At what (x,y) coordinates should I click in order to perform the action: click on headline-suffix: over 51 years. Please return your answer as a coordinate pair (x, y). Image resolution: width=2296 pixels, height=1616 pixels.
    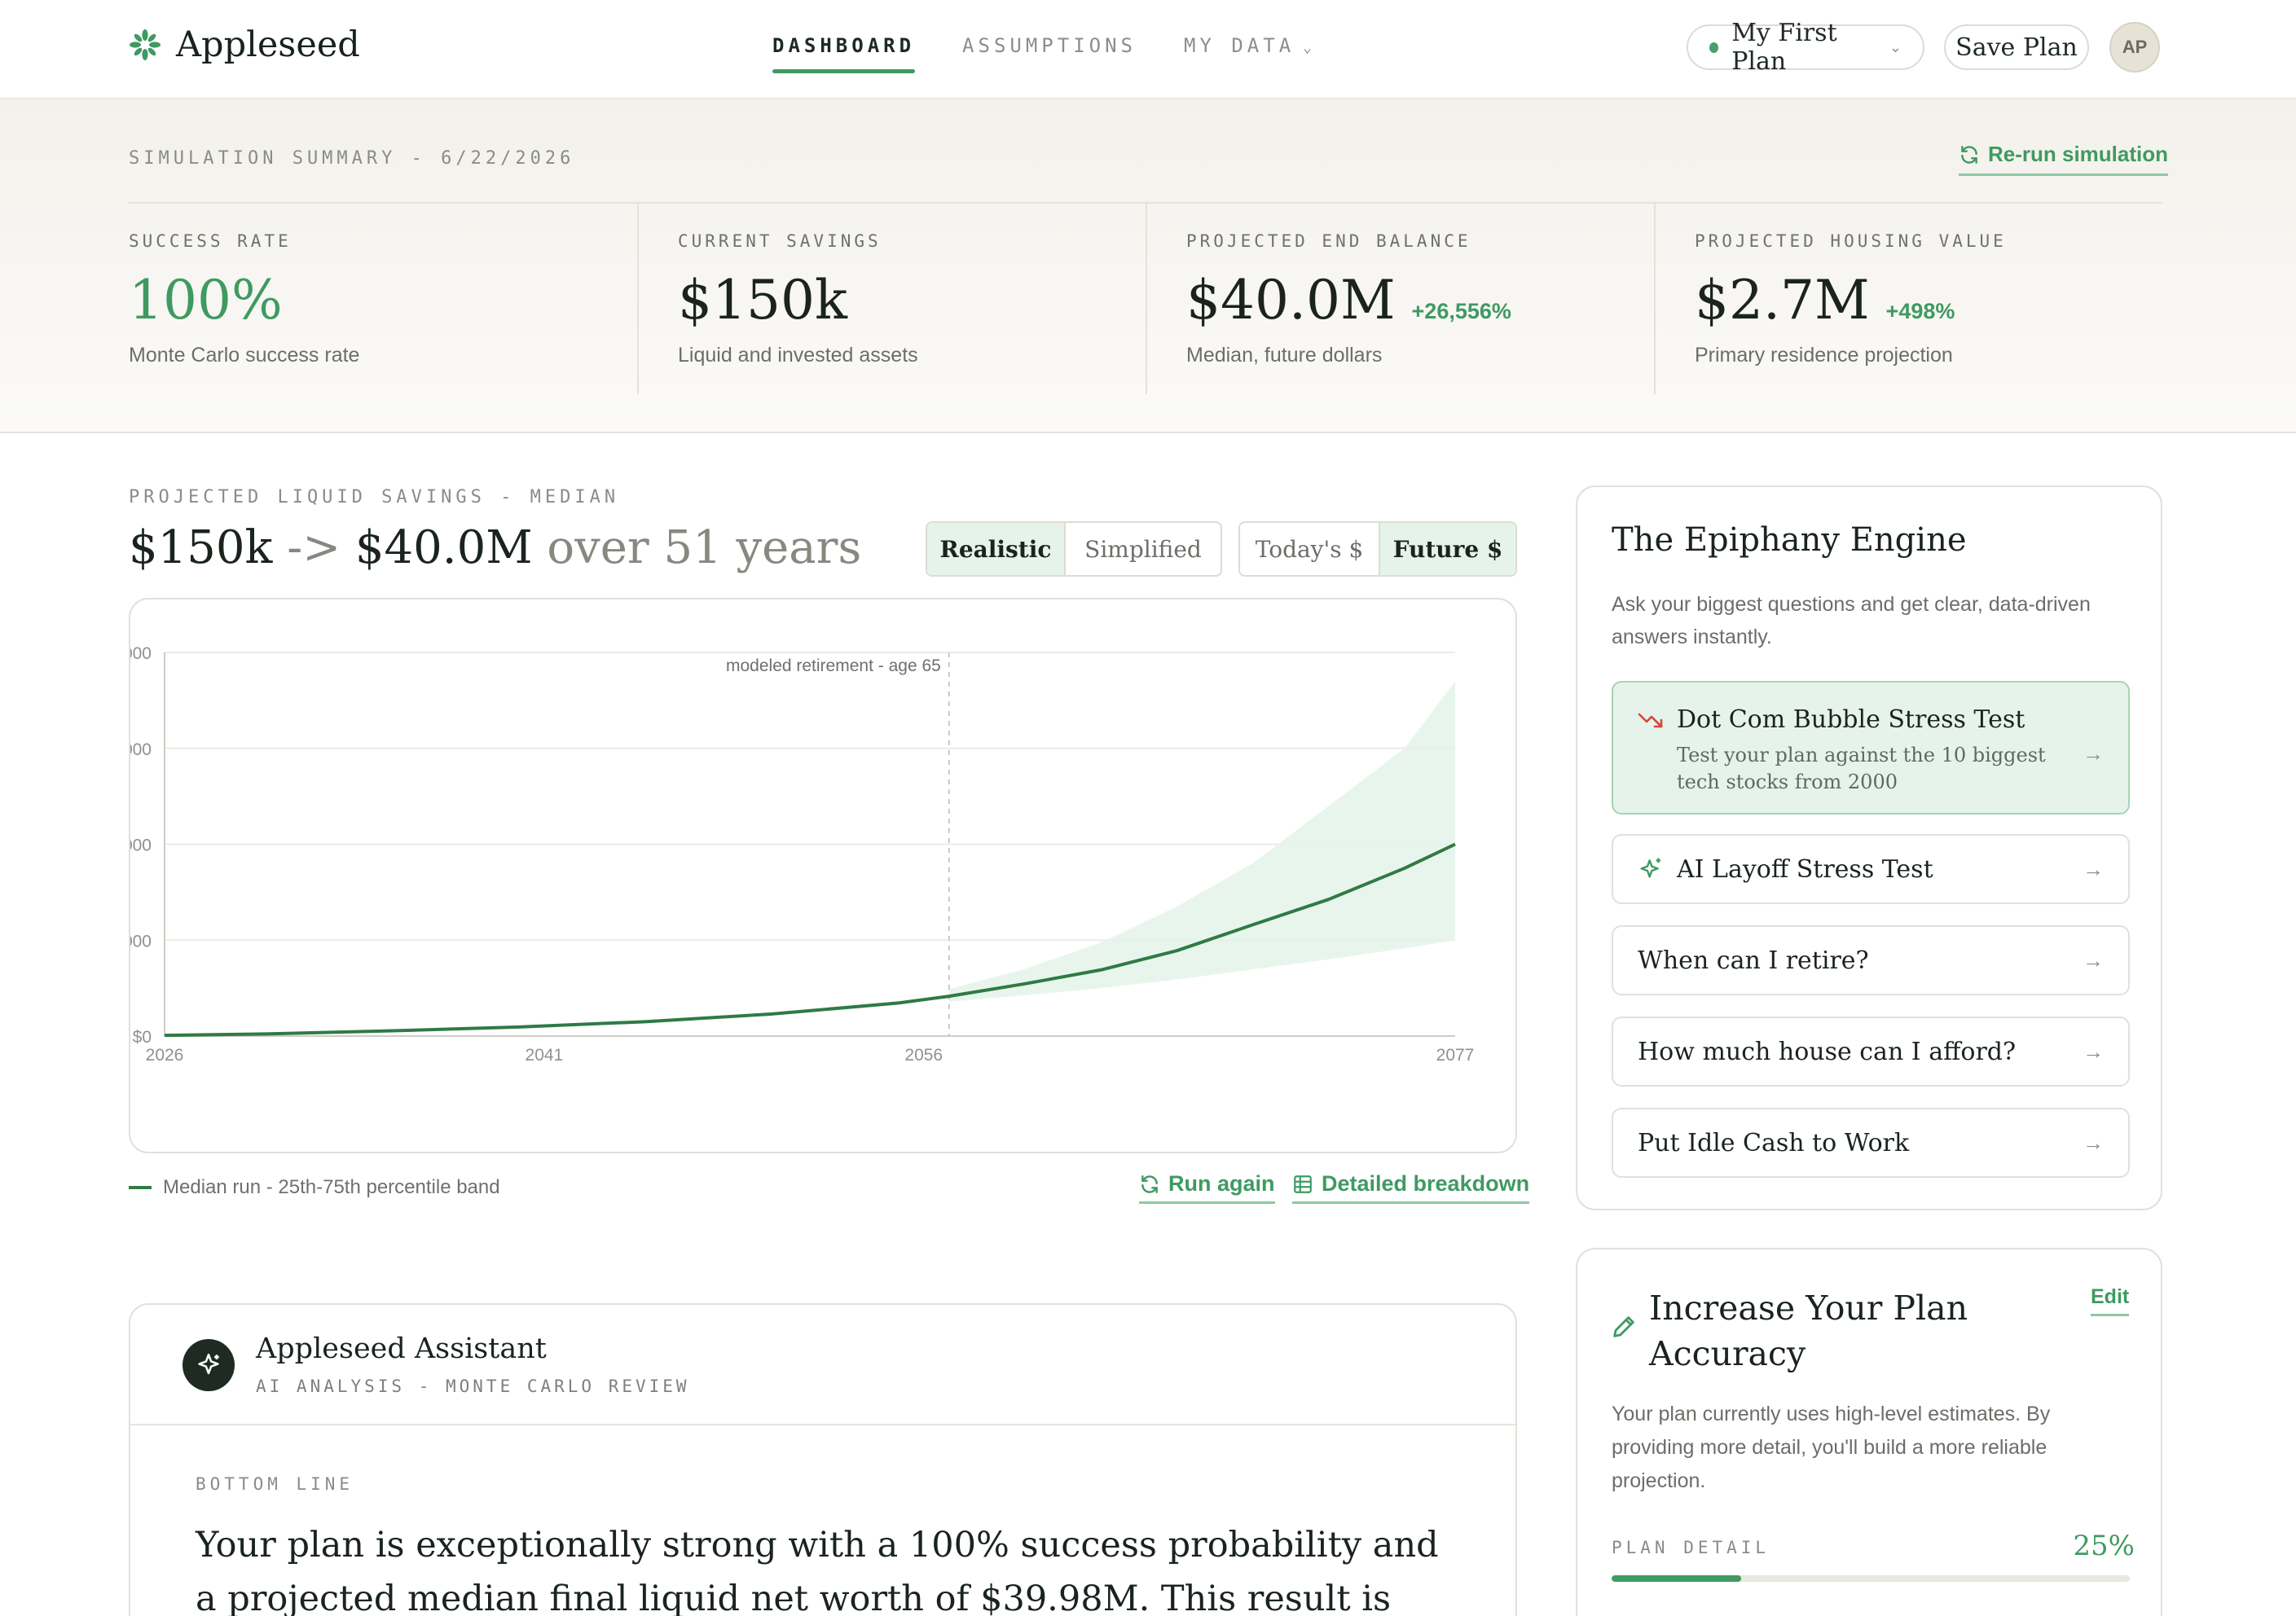
    Looking at the image, I should click on (704, 547).